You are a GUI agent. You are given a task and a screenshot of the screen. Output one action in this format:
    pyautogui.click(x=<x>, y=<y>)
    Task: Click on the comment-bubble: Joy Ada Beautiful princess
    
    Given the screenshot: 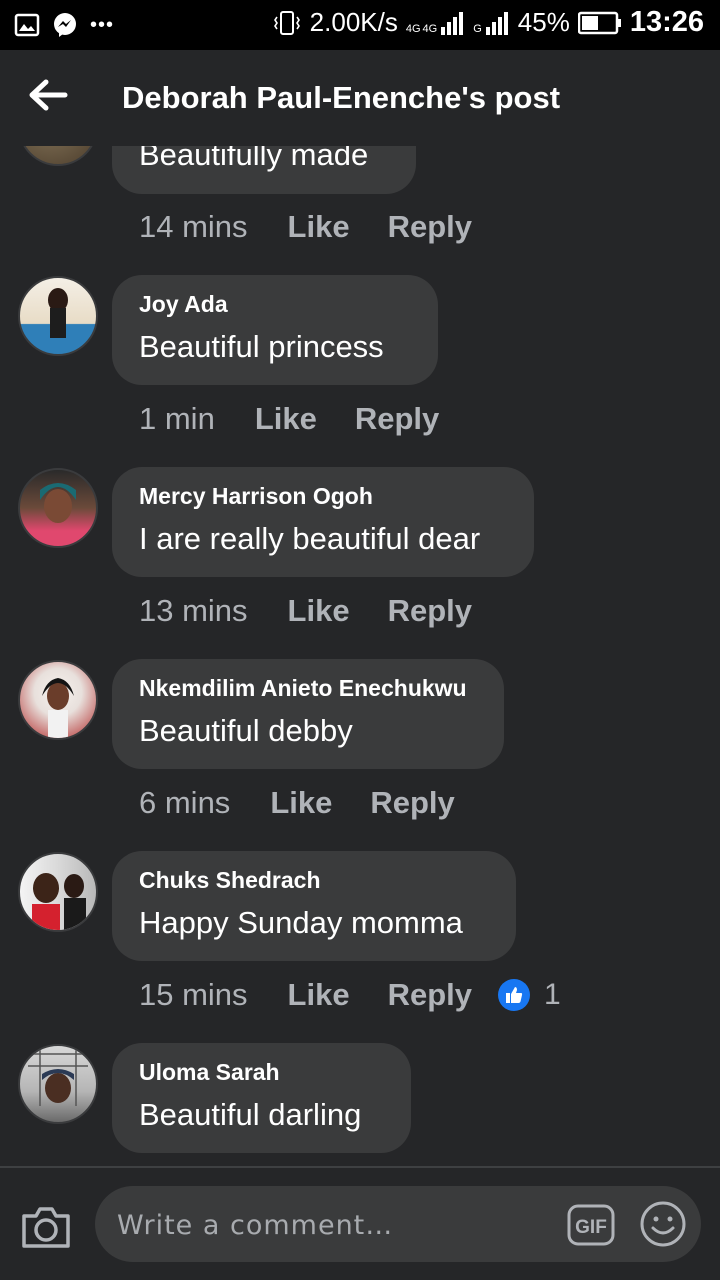 What is the action you would take?
    pyautogui.click(x=275, y=330)
    